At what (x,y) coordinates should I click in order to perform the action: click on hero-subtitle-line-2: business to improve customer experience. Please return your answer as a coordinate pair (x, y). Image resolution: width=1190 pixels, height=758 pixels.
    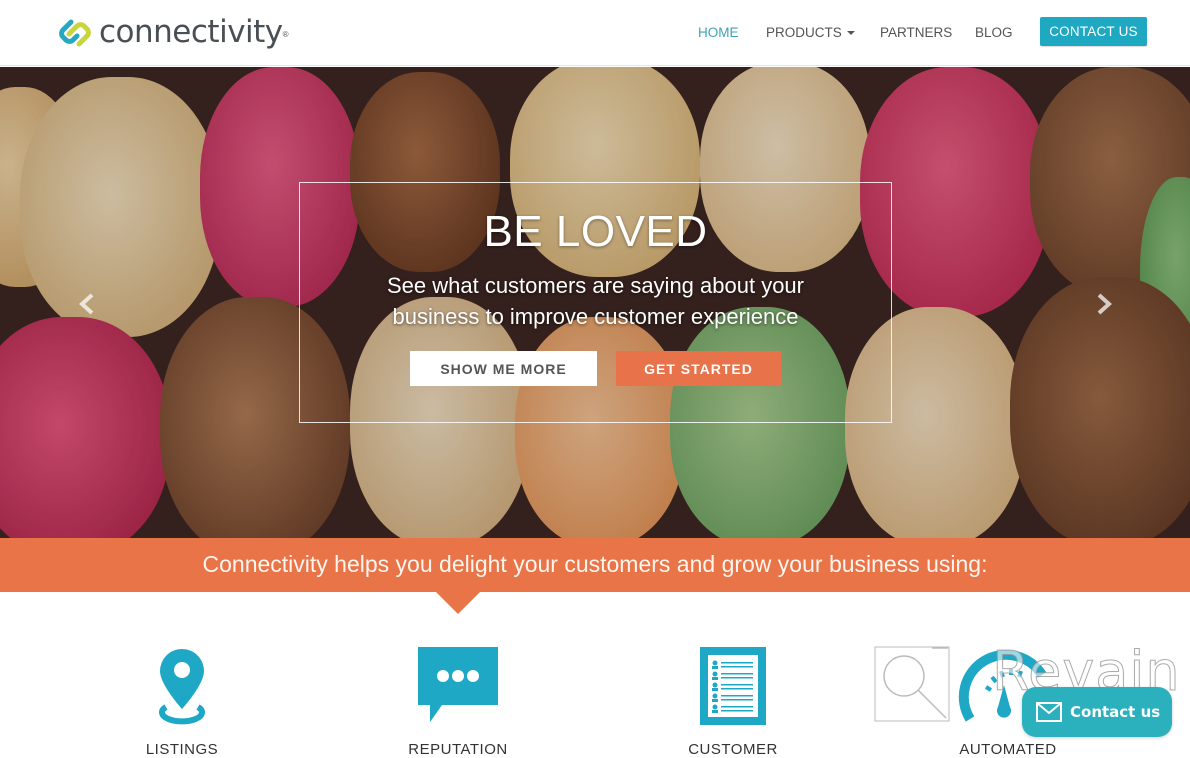
    Looking at the image, I should click on (595, 316).